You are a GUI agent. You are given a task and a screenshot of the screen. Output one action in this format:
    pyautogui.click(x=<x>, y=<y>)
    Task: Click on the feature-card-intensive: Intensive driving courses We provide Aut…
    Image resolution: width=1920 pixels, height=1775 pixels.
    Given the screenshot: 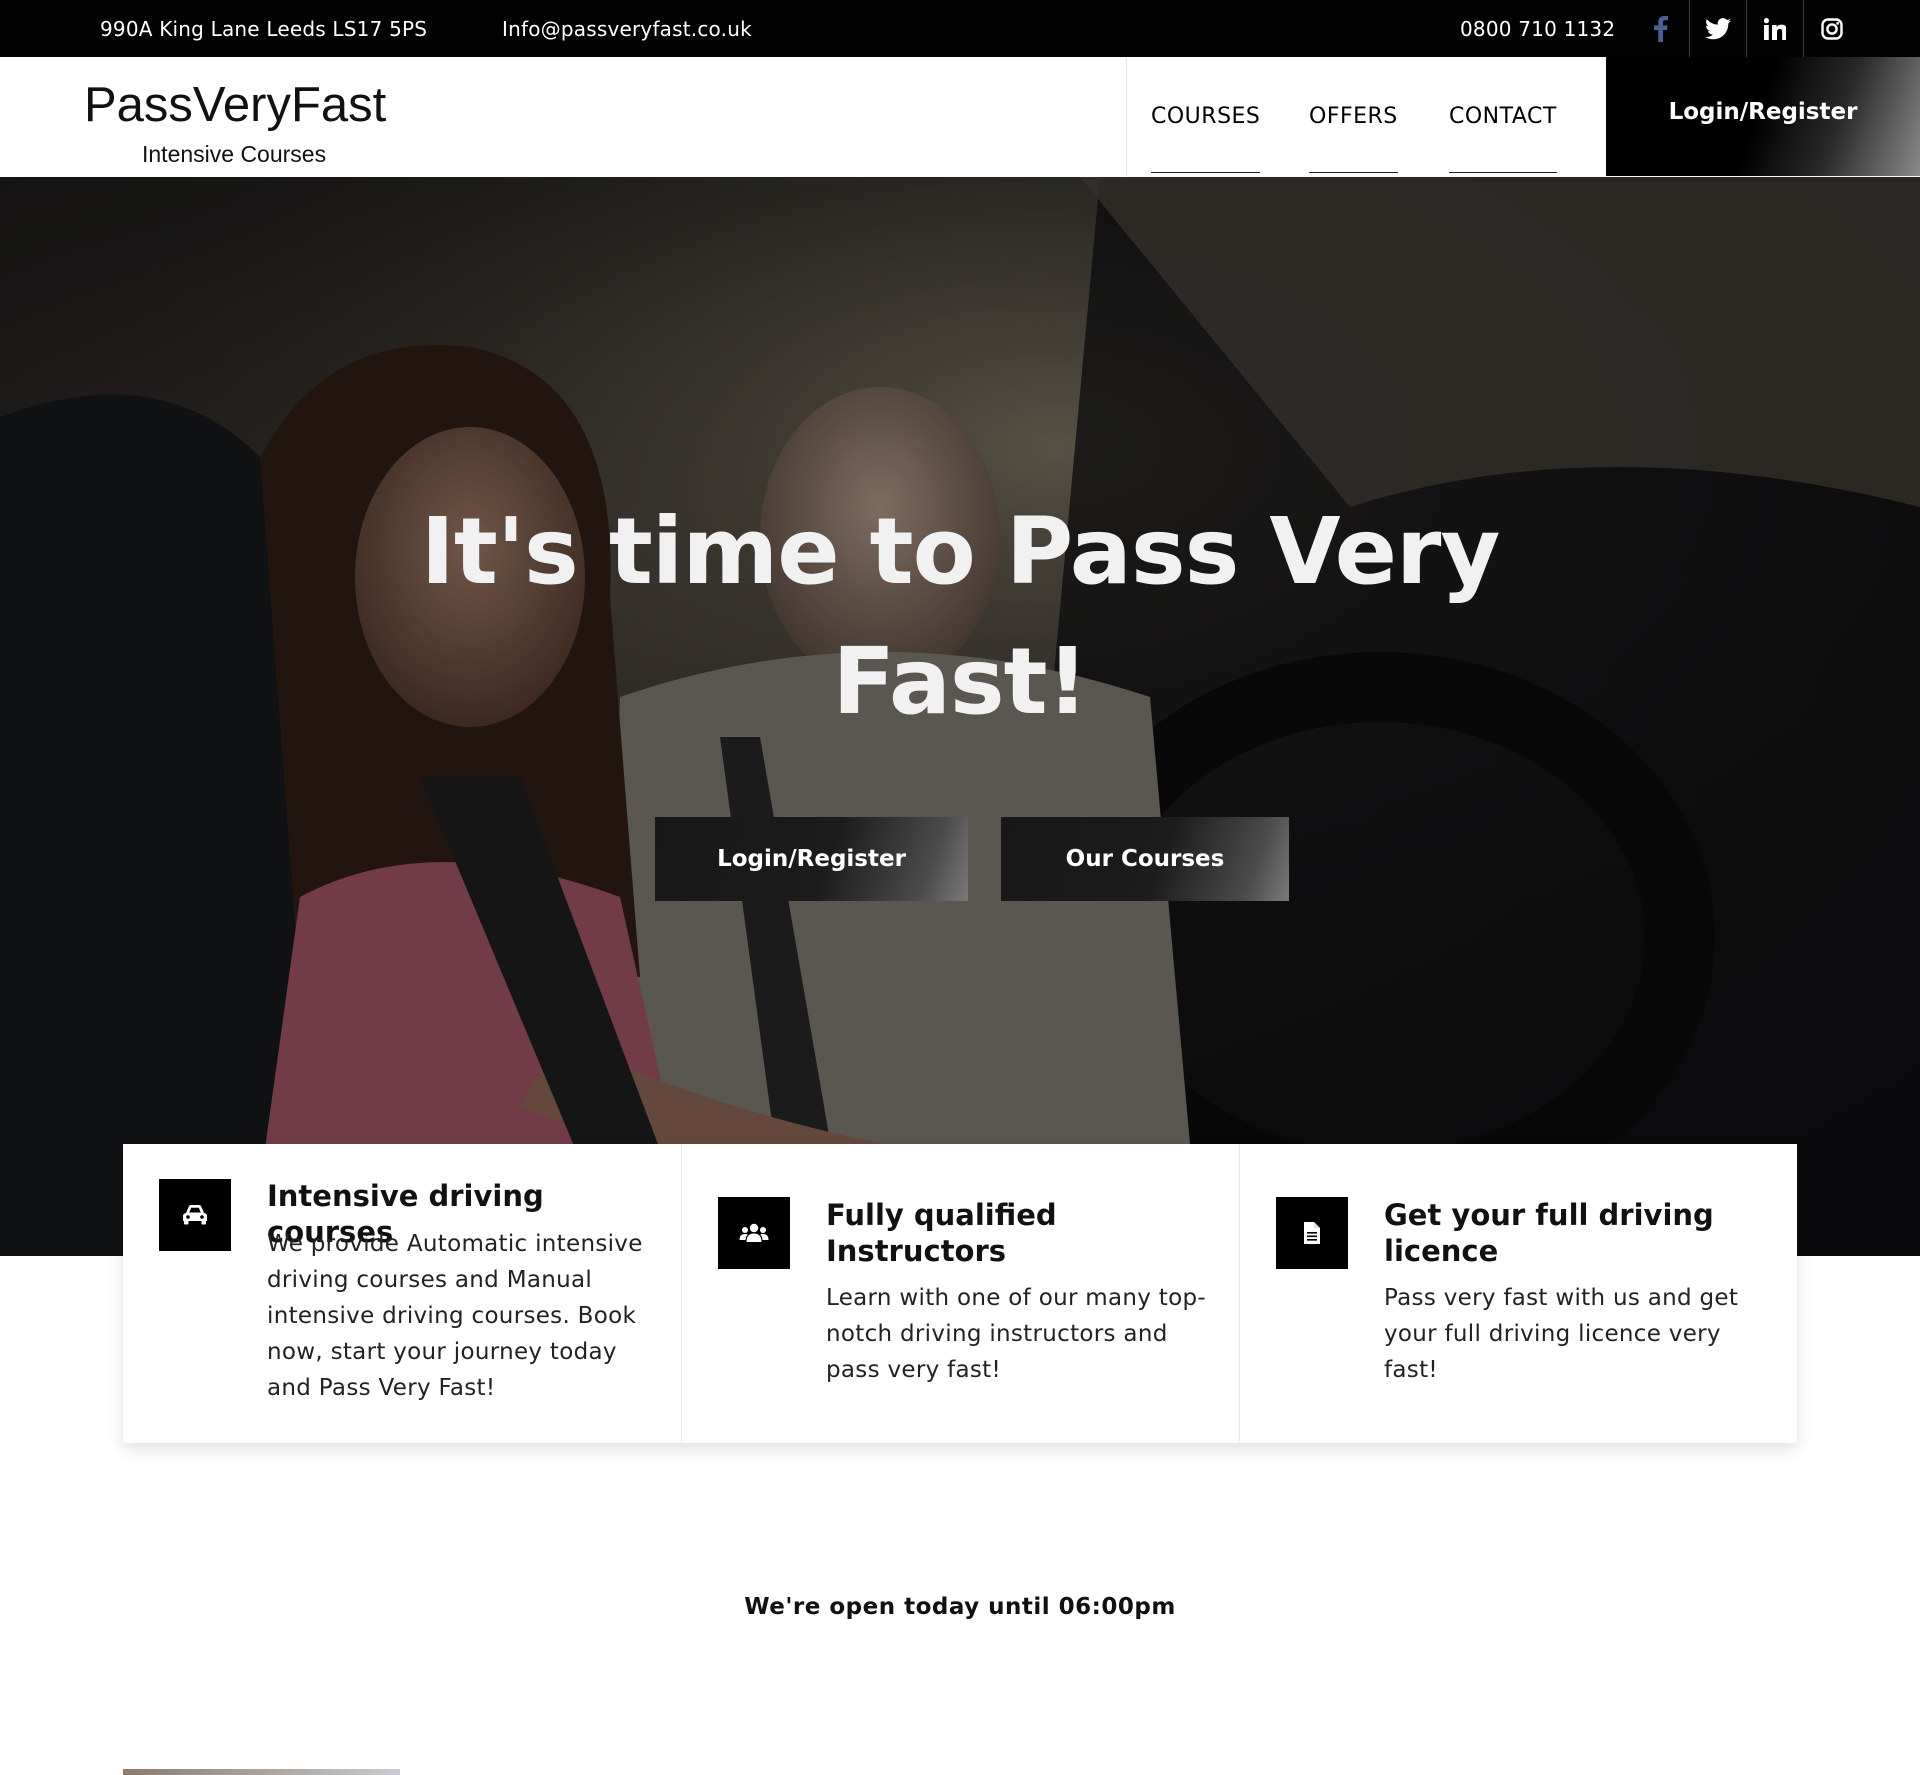 What is the action you would take?
    pyautogui.click(x=402, y=1293)
    